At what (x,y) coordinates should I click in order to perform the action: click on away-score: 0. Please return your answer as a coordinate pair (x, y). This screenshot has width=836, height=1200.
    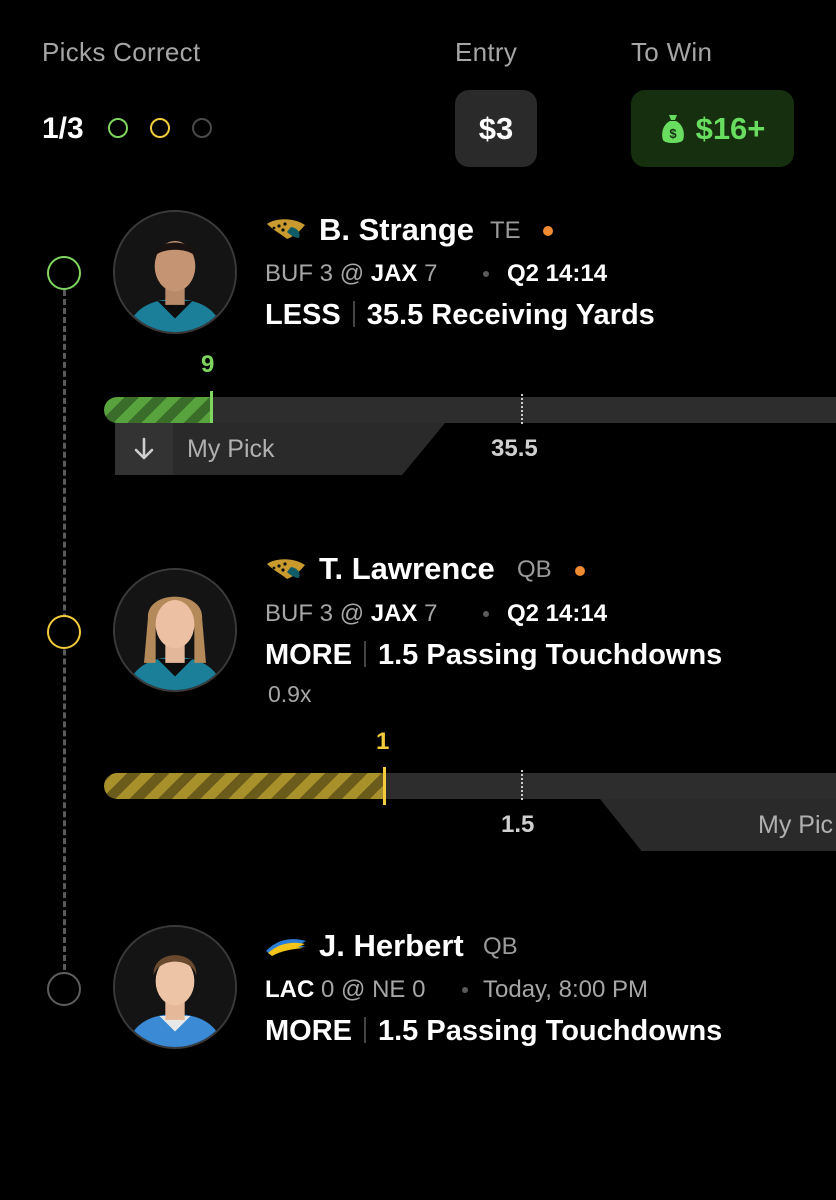
    Looking at the image, I should click on (328, 989).